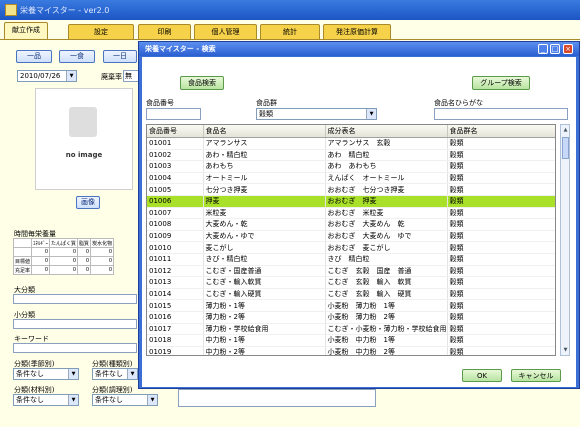 Image resolution: width=580 pixels, height=427 pixels. I want to click on keyword-field, so click(75, 348).